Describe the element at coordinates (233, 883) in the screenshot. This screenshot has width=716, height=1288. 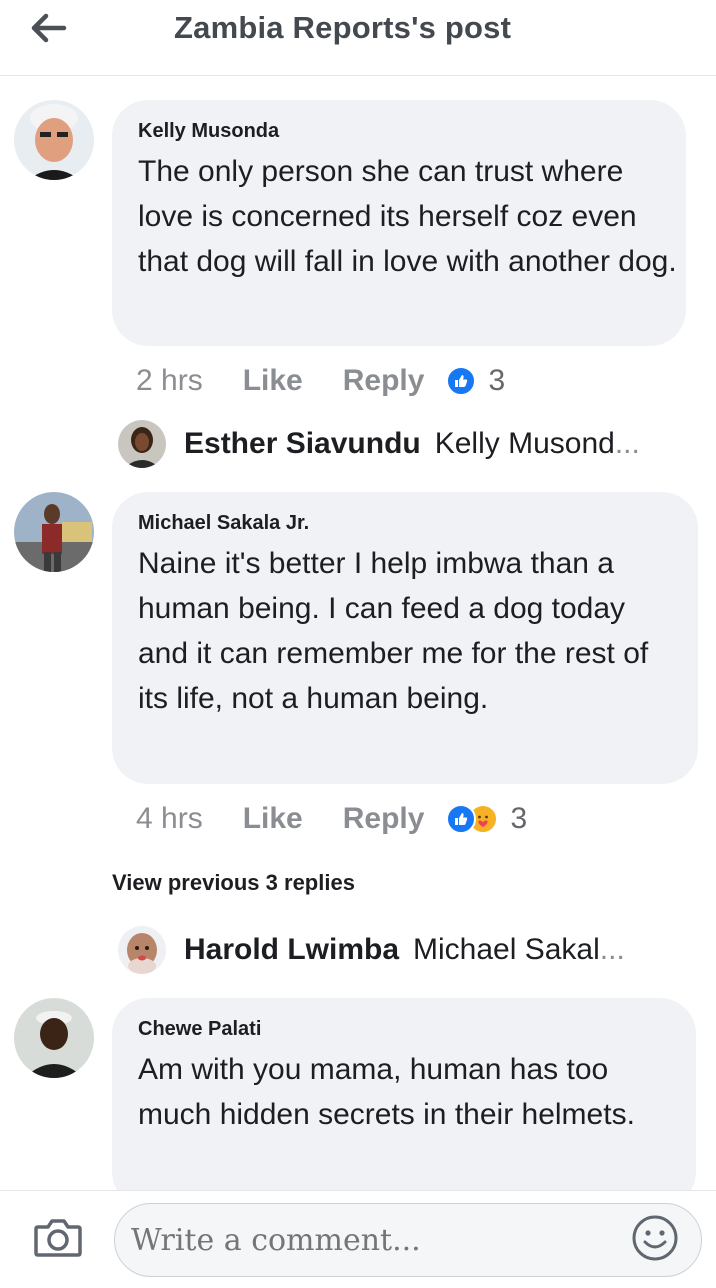
I see `view-previous-replies: View previous 3 replies` at that location.